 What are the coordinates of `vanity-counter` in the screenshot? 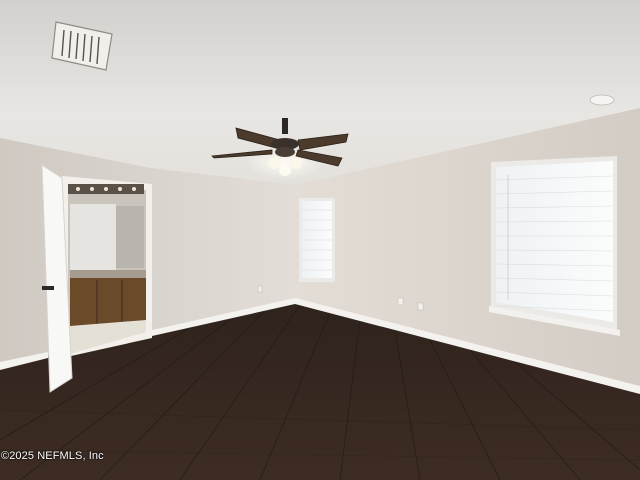 It's located at (108, 274).